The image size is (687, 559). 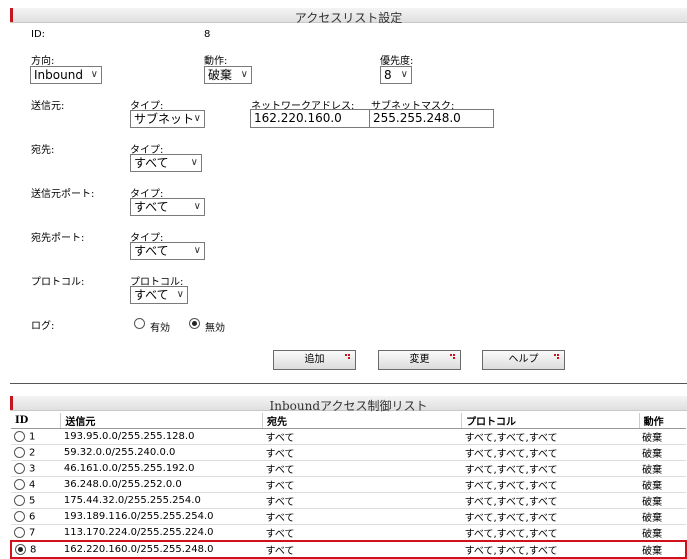 What do you see at coordinates (161, 468) in the screenshot?
I see `row-source: 46.161.0.0/255.255.192.0` at bounding box center [161, 468].